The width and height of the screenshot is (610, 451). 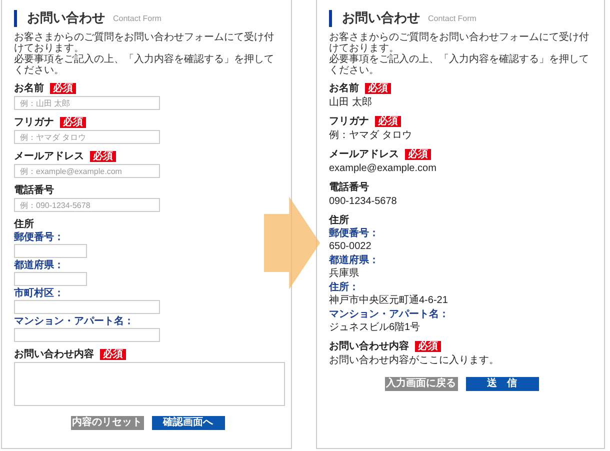 What do you see at coordinates (188, 423) in the screenshot?
I see `action-button: 確認画面へ` at bounding box center [188, 423].